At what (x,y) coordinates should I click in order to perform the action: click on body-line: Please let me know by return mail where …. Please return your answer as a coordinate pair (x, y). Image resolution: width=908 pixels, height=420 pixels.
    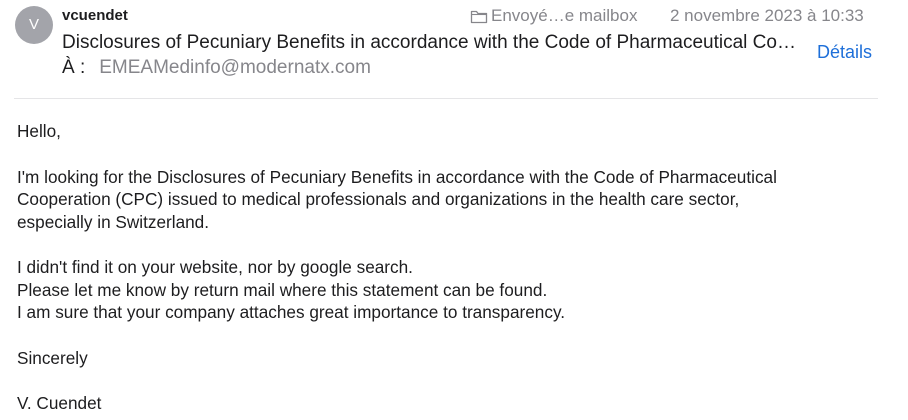
    Looking at the image, I should click on (282, 289).